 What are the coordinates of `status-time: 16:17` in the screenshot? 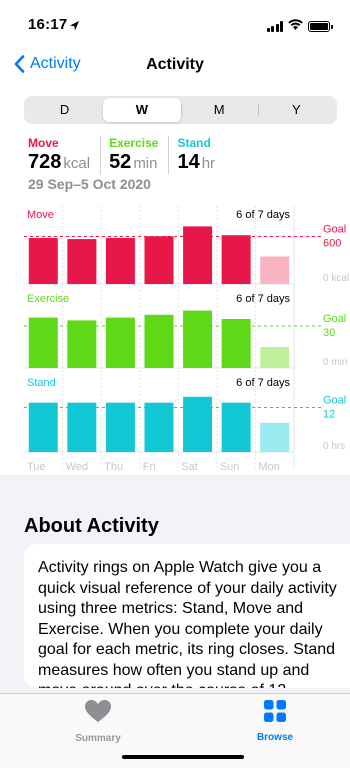 It's located at (48, 24).